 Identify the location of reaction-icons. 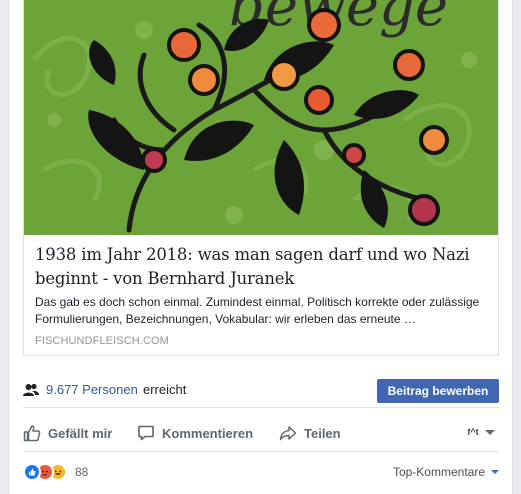
(46, 472).